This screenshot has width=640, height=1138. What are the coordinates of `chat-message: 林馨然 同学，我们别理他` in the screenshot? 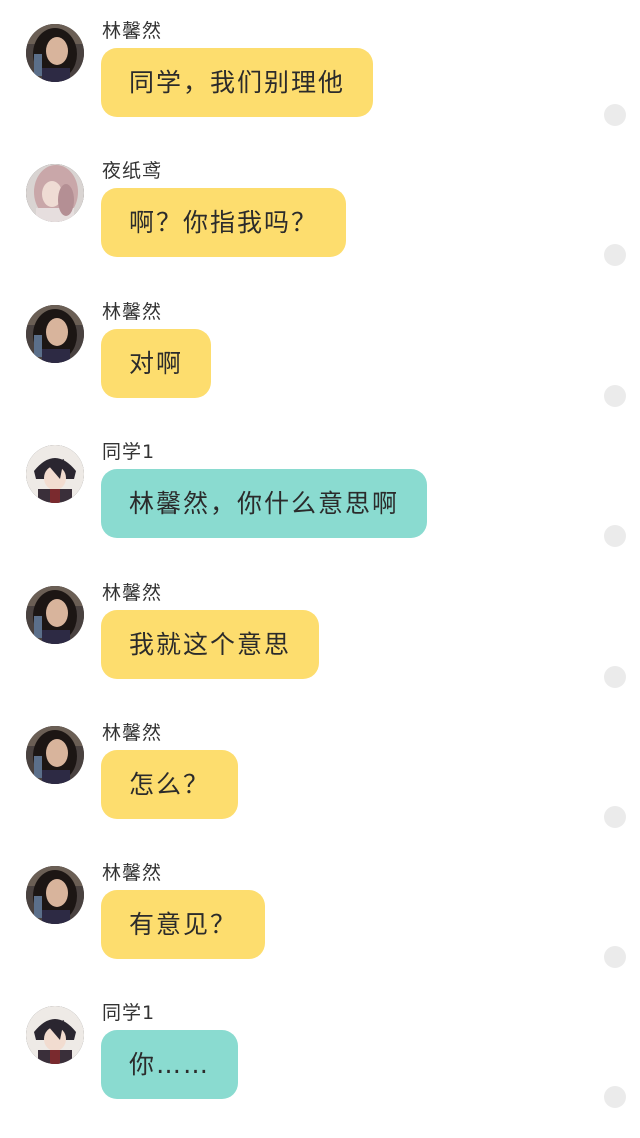 It's located at (320, 87).